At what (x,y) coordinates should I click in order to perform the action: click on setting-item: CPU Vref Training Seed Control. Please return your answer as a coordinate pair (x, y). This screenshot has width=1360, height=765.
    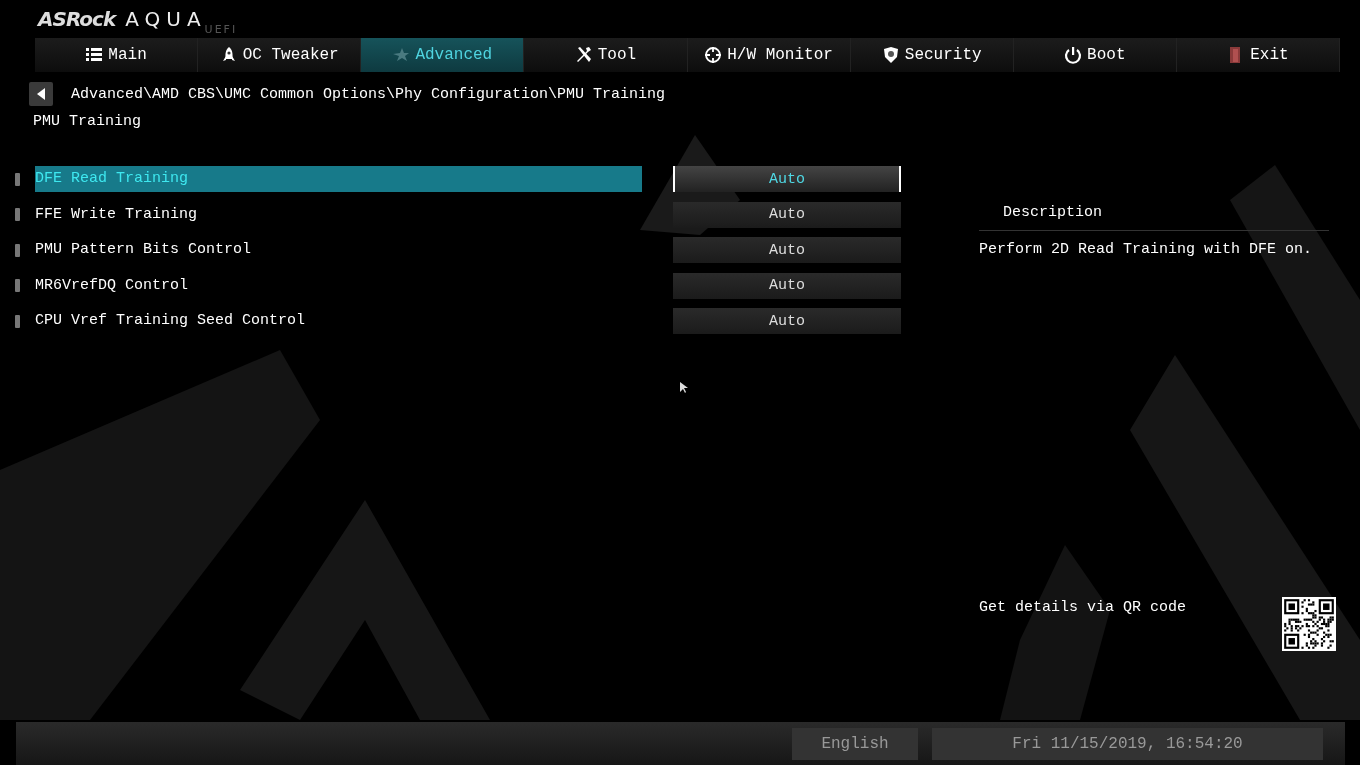
    Looking at the image, I should click on (338, 321).